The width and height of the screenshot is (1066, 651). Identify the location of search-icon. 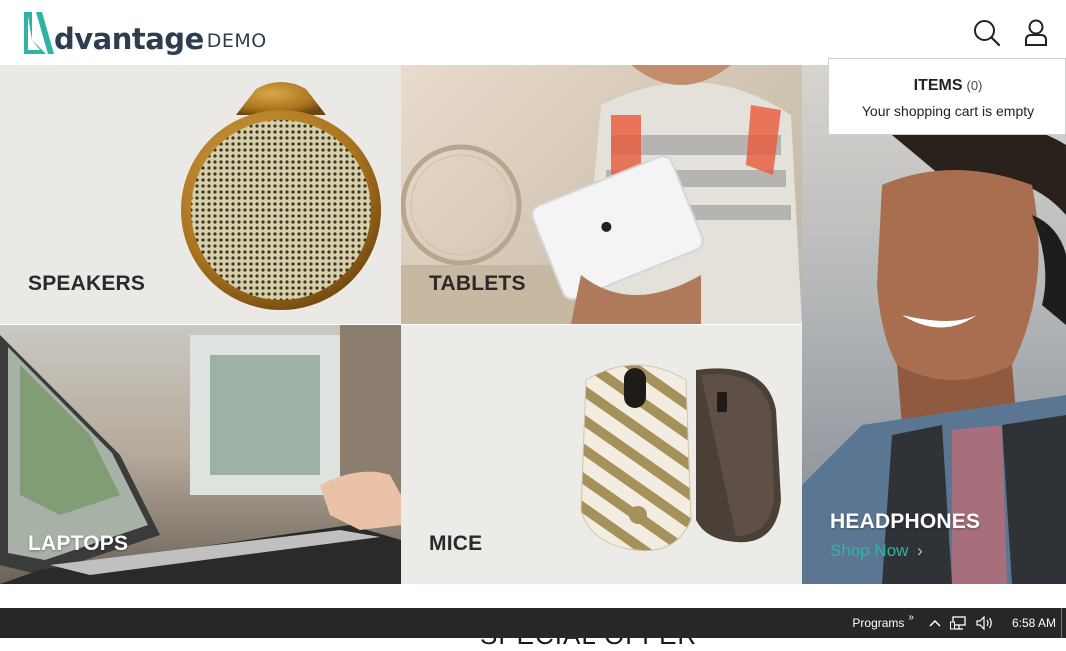
(987, 33).